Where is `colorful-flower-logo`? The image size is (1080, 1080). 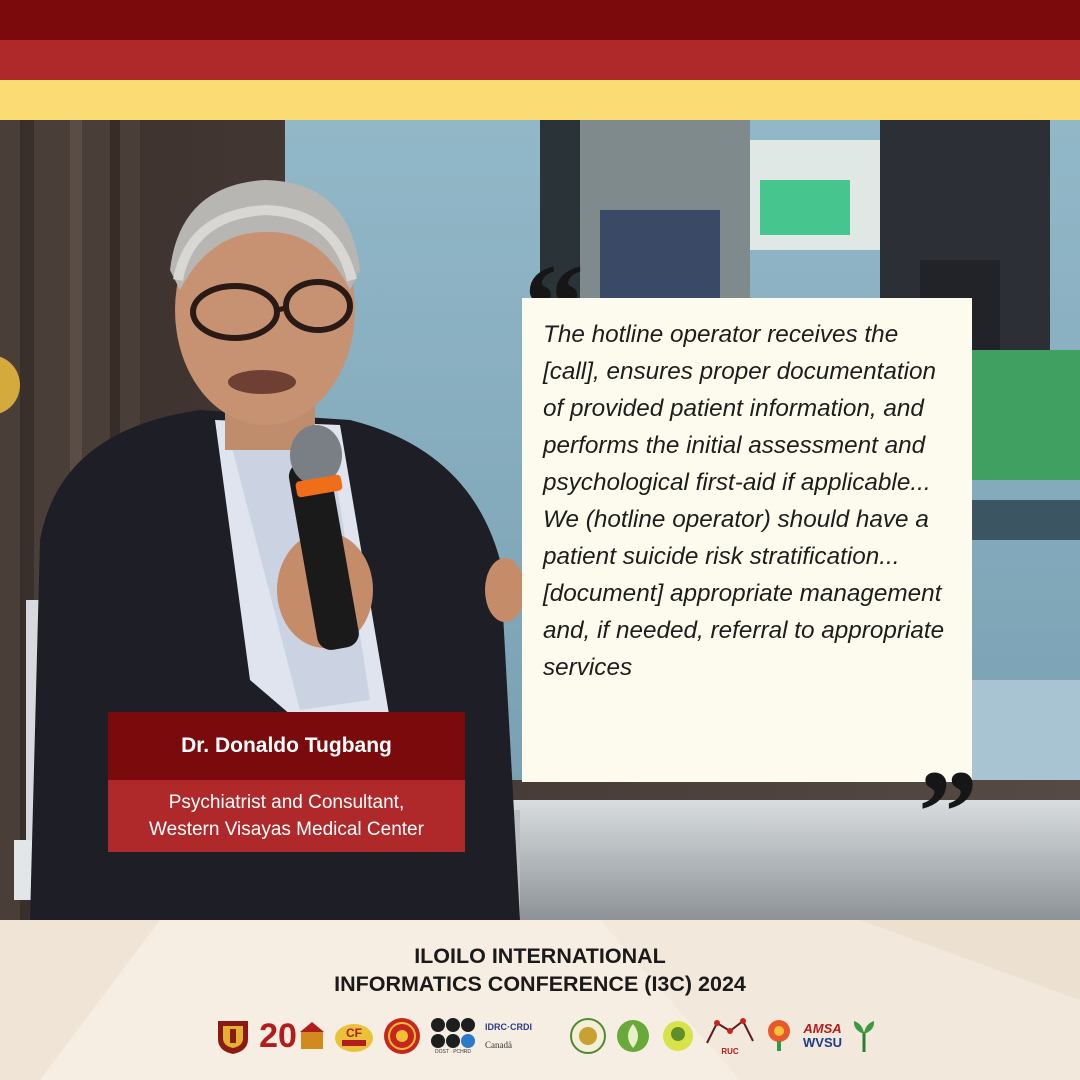 colorful-flower-logo is located at coordinates (779, 1036).